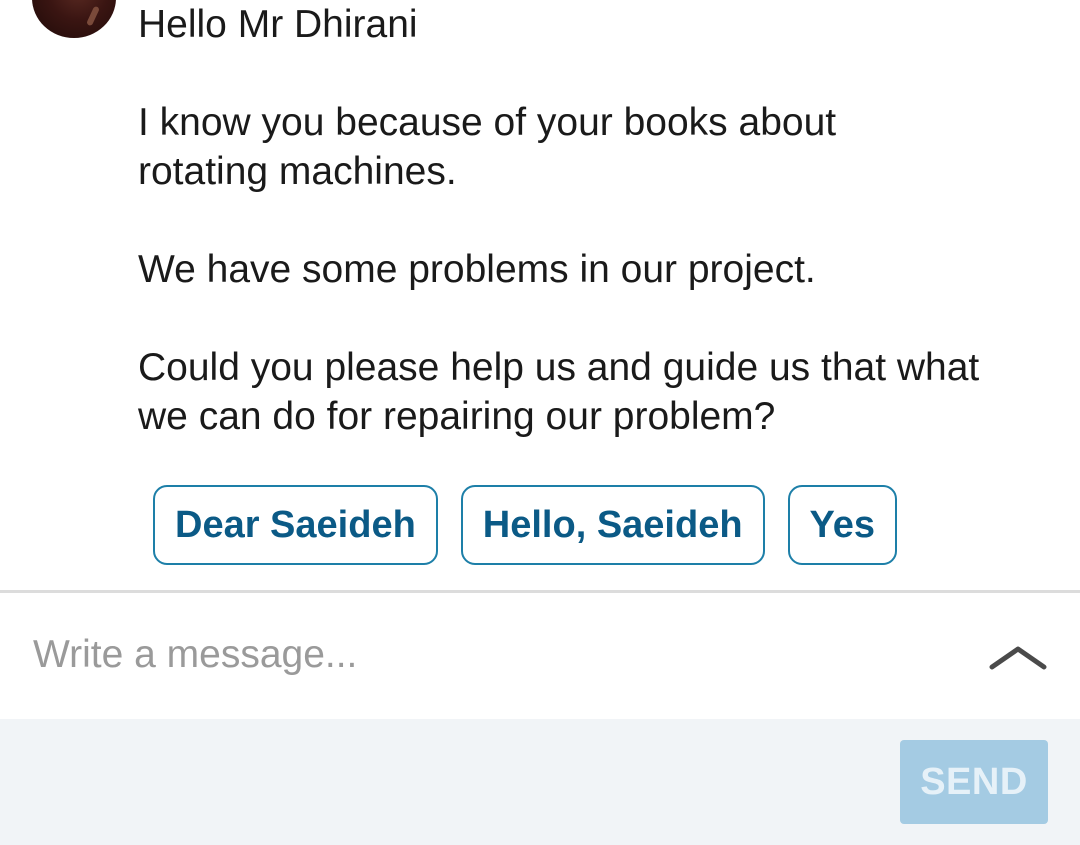 This screenshot has height=845, width=1080. I want to click on sender-avatar, so click(74, 19).